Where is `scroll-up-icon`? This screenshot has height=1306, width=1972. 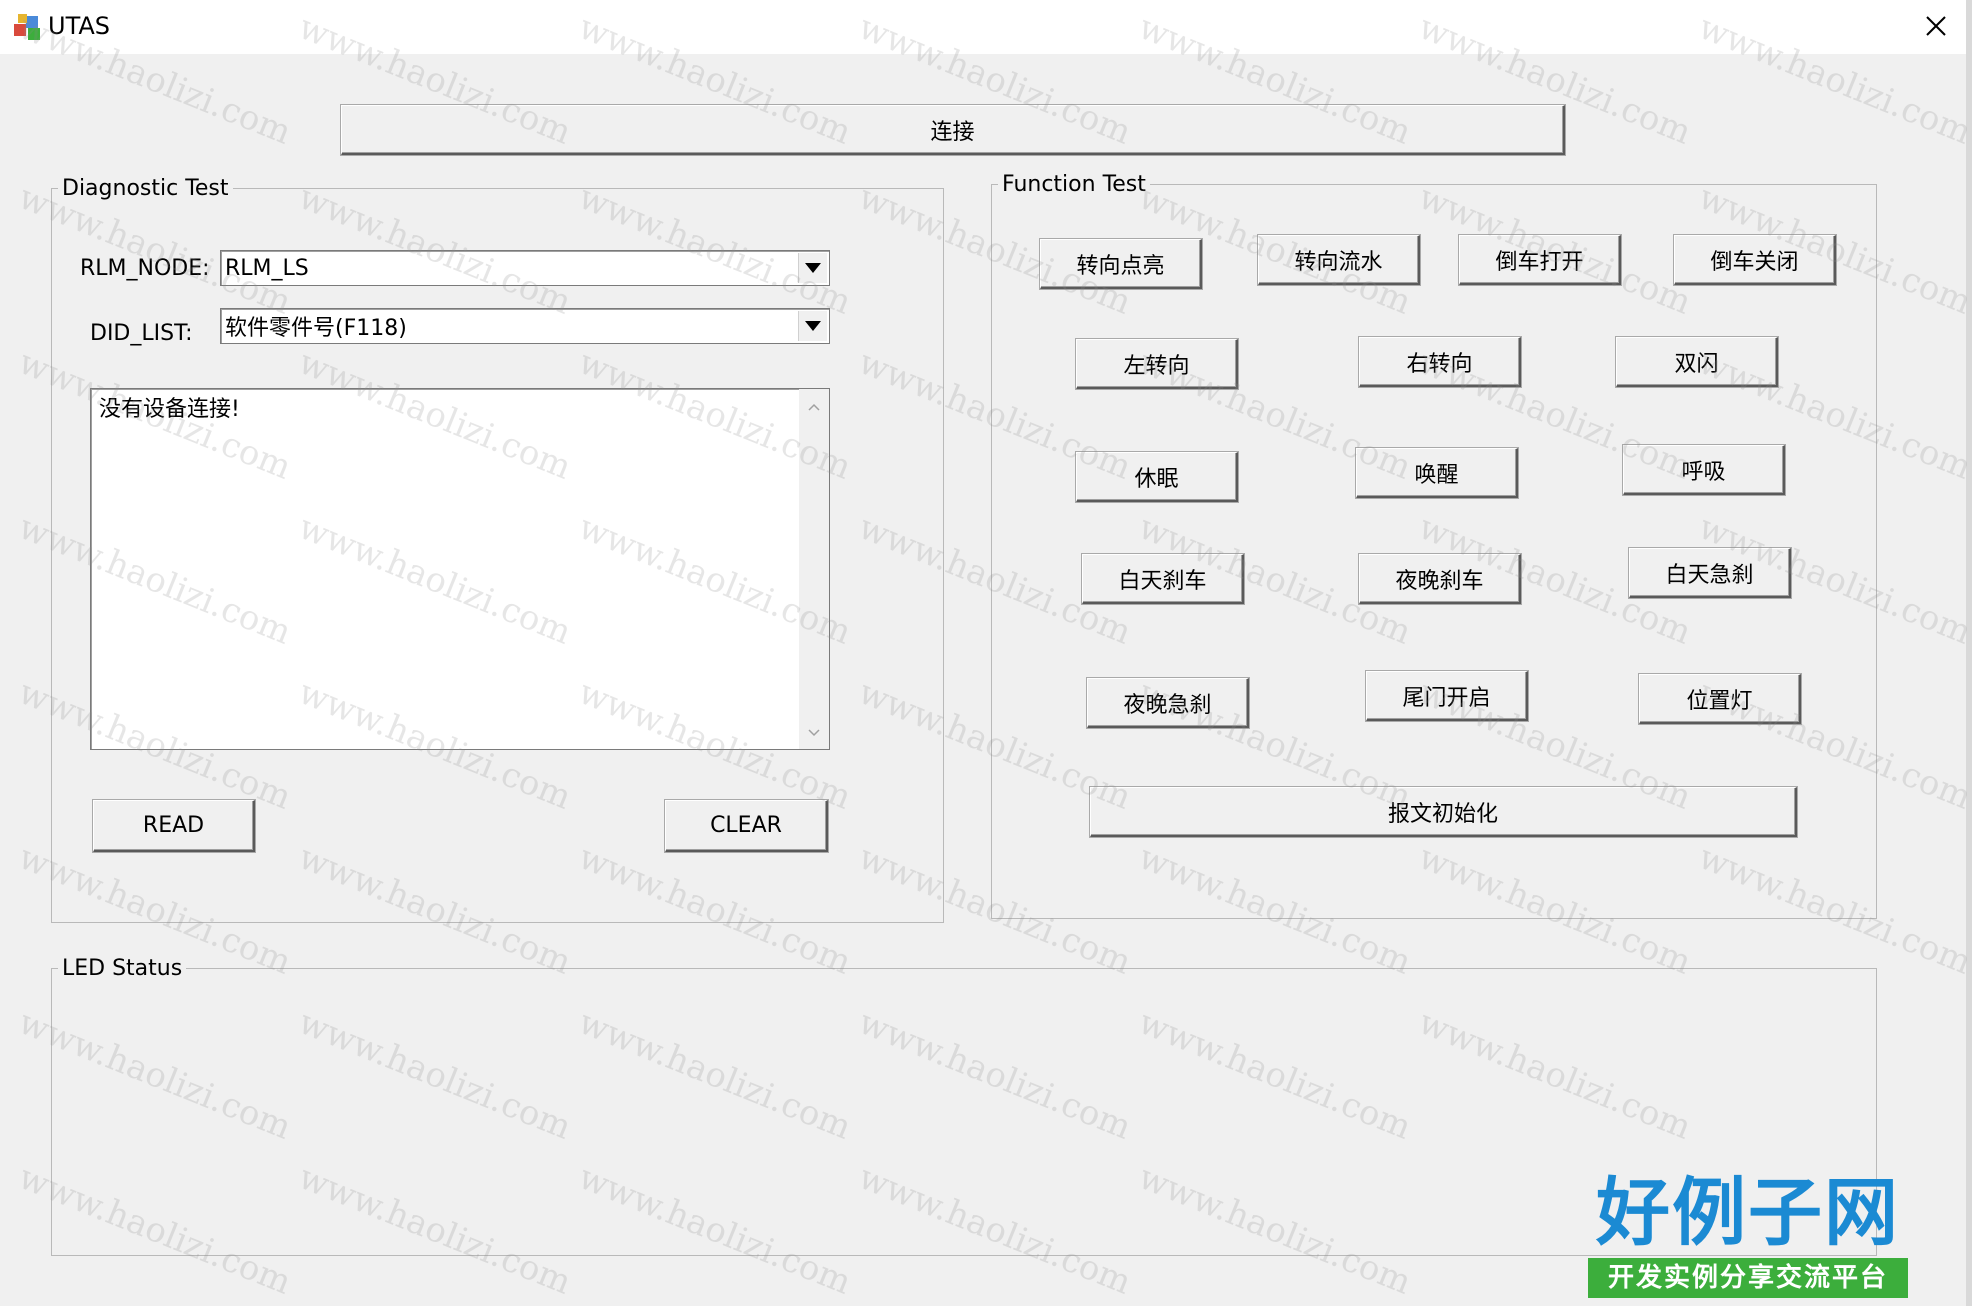 scroll-up-icon is located at coordinates (814, 407).